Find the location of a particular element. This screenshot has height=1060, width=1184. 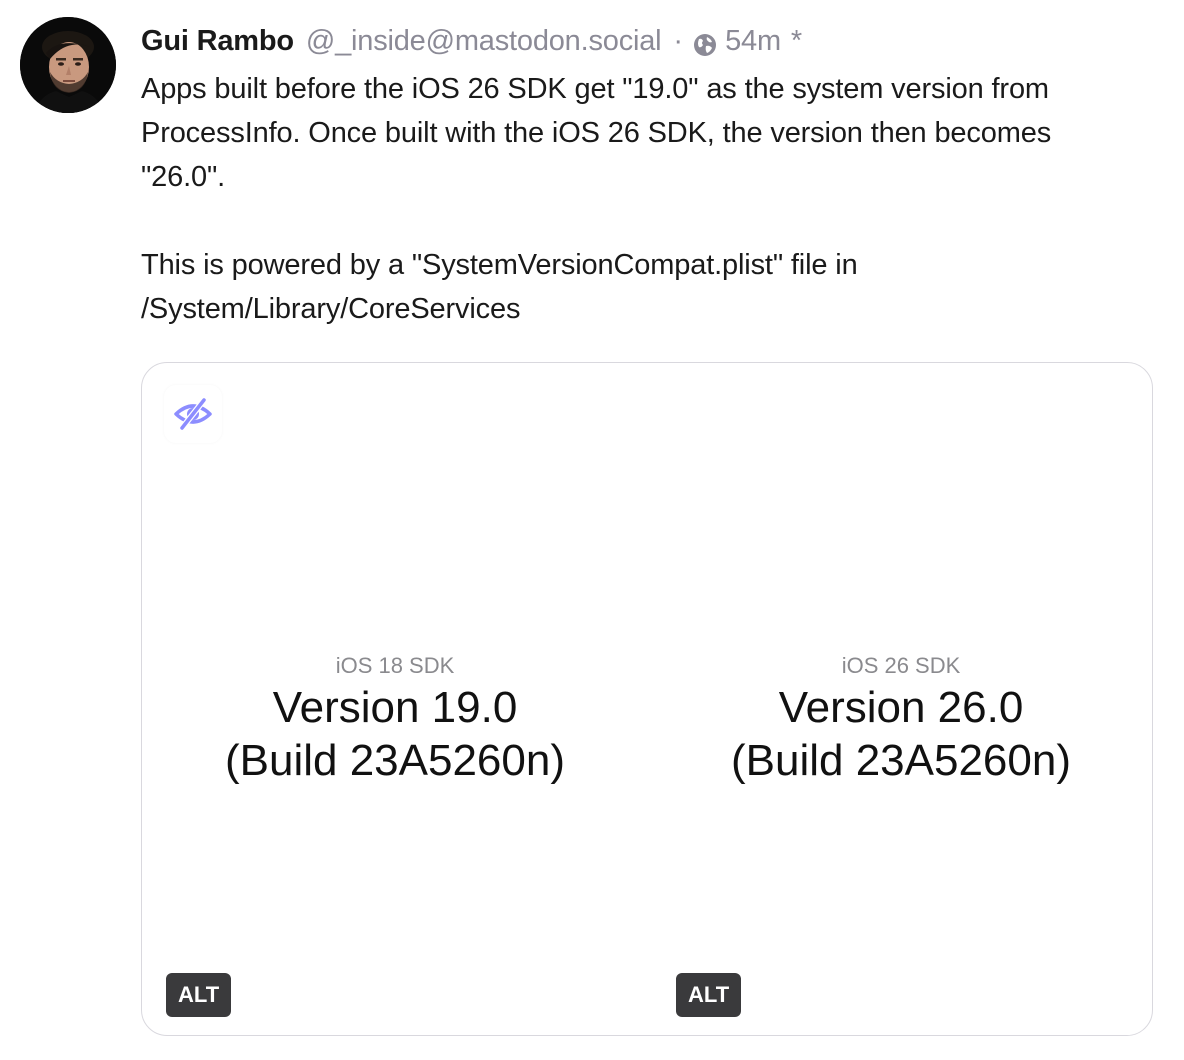

edited-marker: * is located at coordinates (796, 41).